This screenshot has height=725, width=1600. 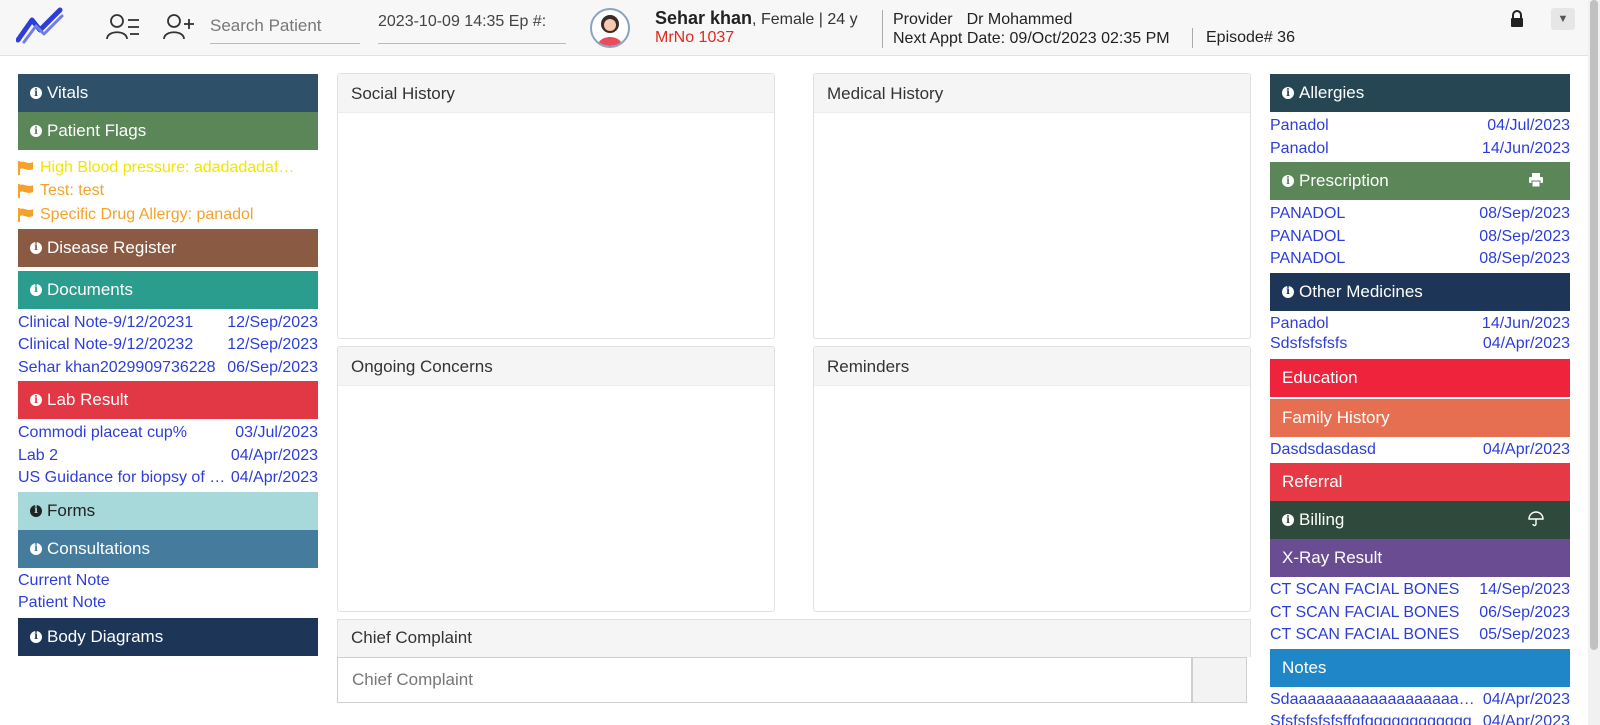 I want to click on allergy-item: Panadol 14/Jun/2023, so click(x=1420, y=149).